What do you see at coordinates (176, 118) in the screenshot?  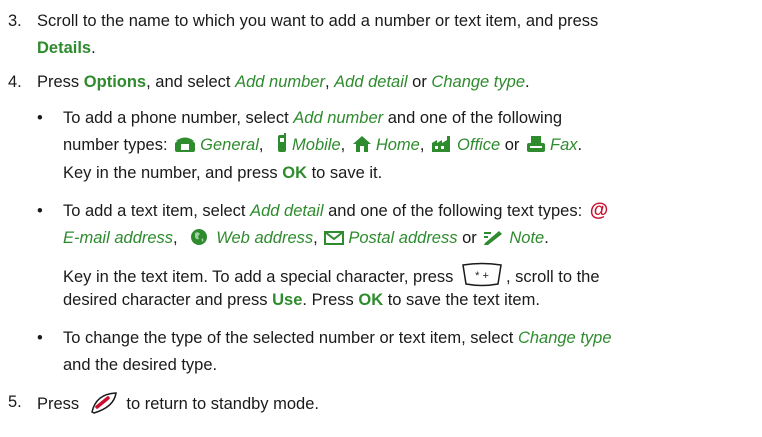 I see `bullet-1-text-a: To add a phone number, select` at bounding box center [176, 118].